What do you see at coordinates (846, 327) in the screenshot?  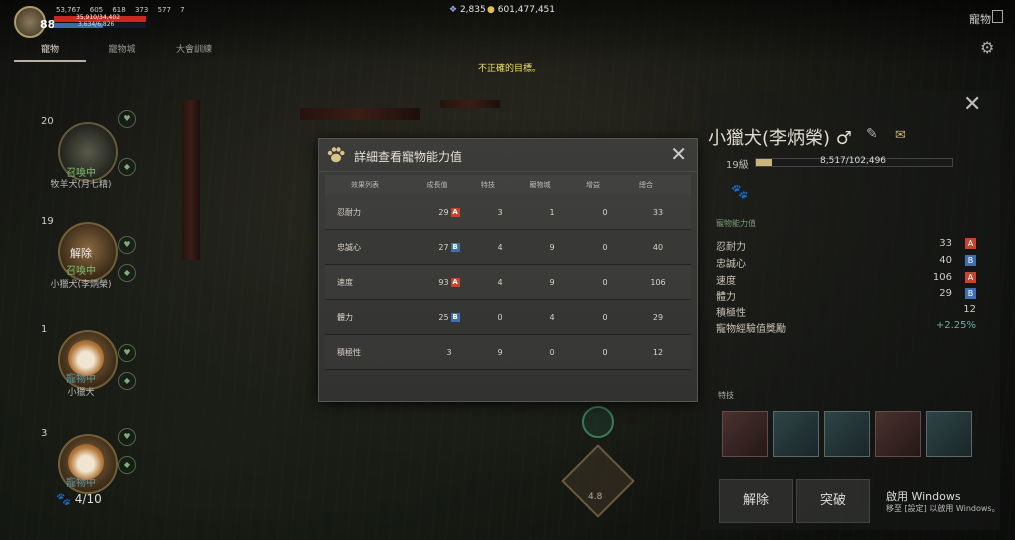 I see `stat-row: 寵物經驗值獎勵 +2.25%` at bounding box center [846, 327].